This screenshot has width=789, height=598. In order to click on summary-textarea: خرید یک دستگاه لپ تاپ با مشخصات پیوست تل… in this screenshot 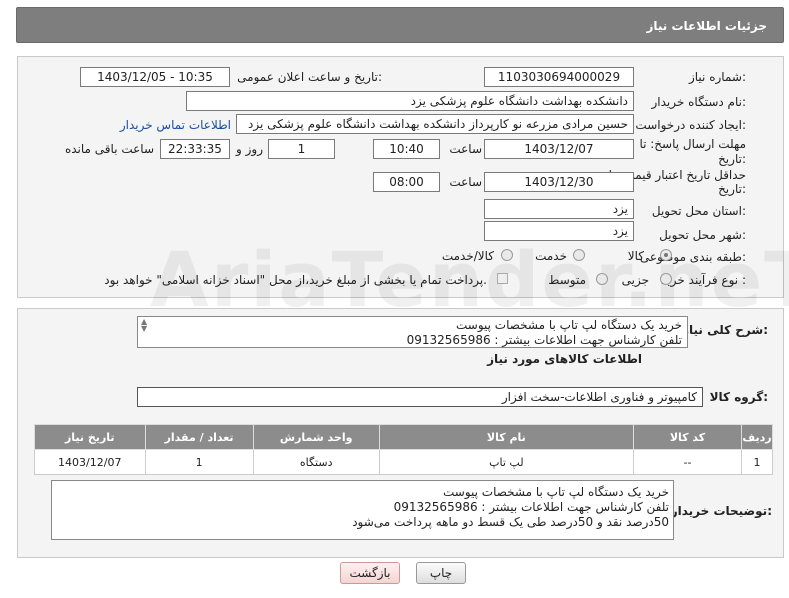, I will do `click(412, 332)`.